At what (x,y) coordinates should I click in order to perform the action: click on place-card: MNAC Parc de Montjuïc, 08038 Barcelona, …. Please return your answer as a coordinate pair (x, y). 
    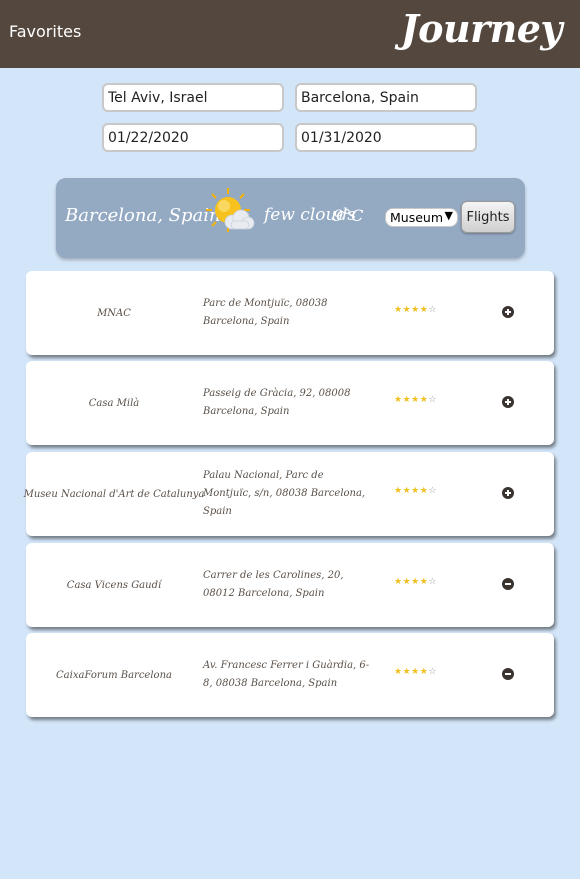
    Looking at the image, I should click on (290, 313).